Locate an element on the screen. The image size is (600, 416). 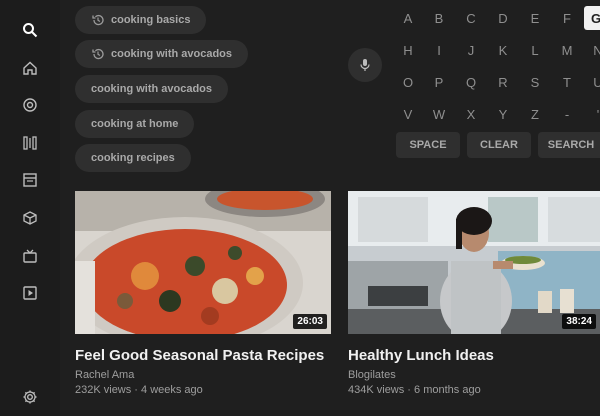
microphone-icon is located at coordinates (365, 65).